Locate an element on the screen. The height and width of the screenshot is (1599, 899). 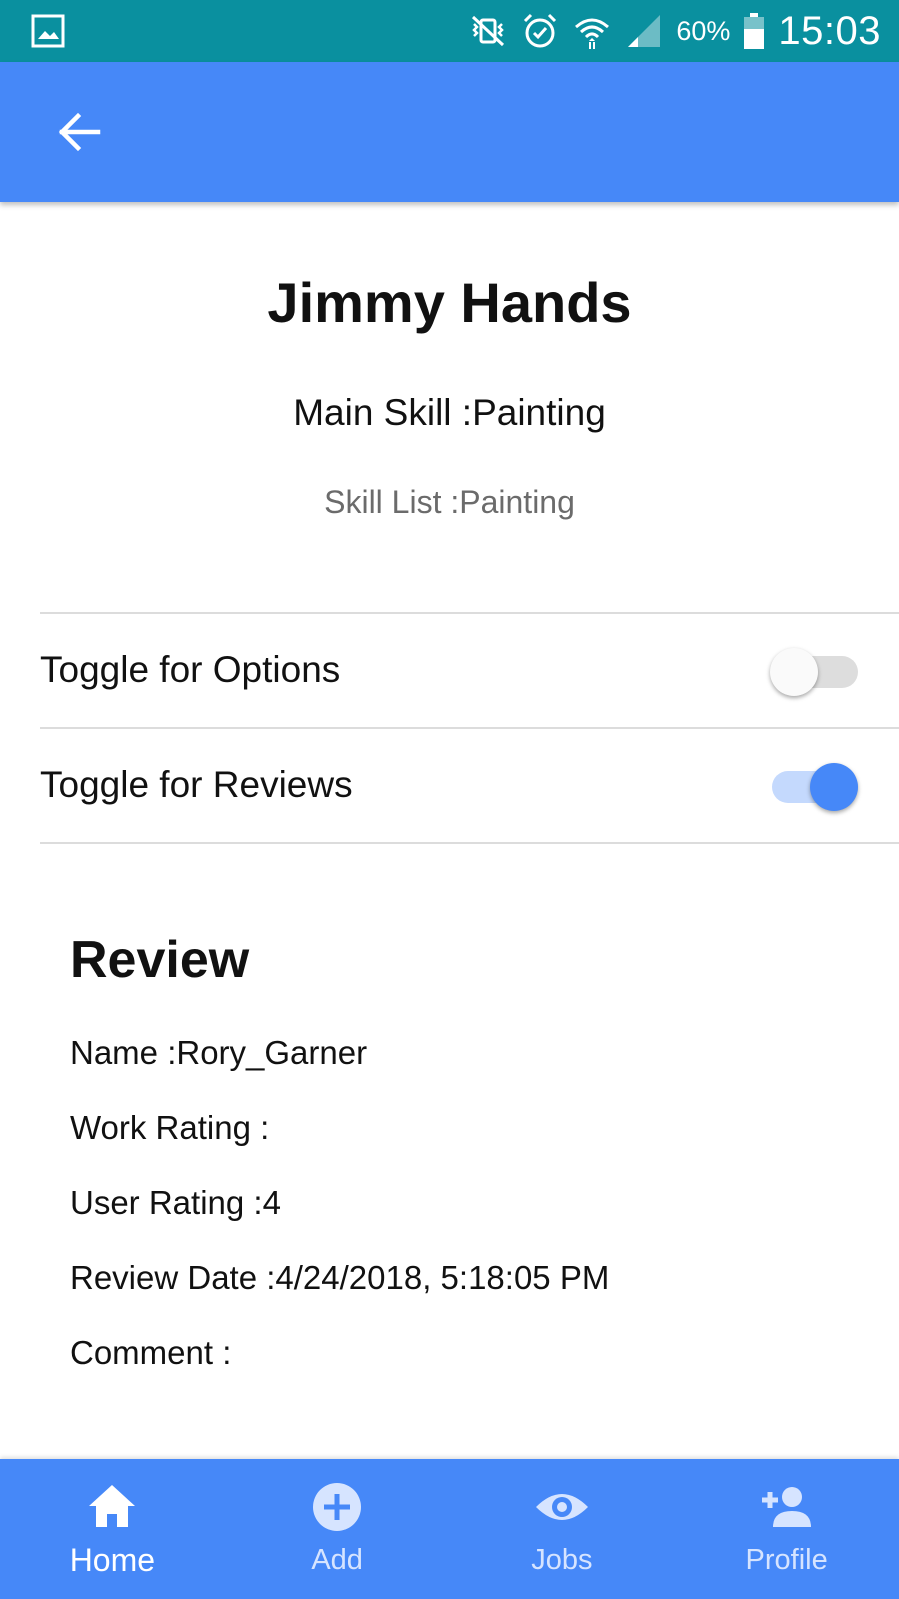
bottom-nav: Home Add Jobs Profile is located at coordinates (449, 1529).